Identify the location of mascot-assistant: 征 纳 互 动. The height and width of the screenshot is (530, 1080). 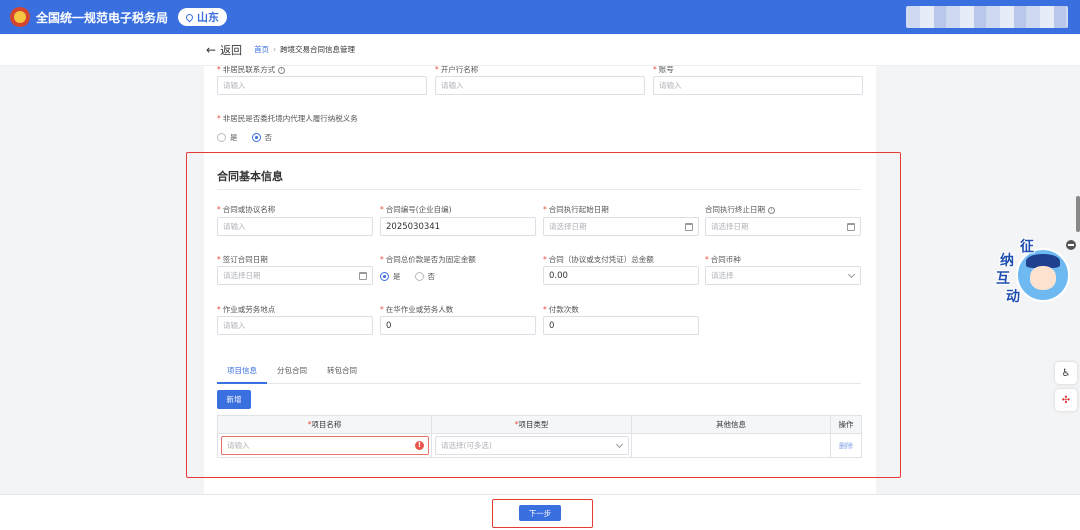
(1031, 272).